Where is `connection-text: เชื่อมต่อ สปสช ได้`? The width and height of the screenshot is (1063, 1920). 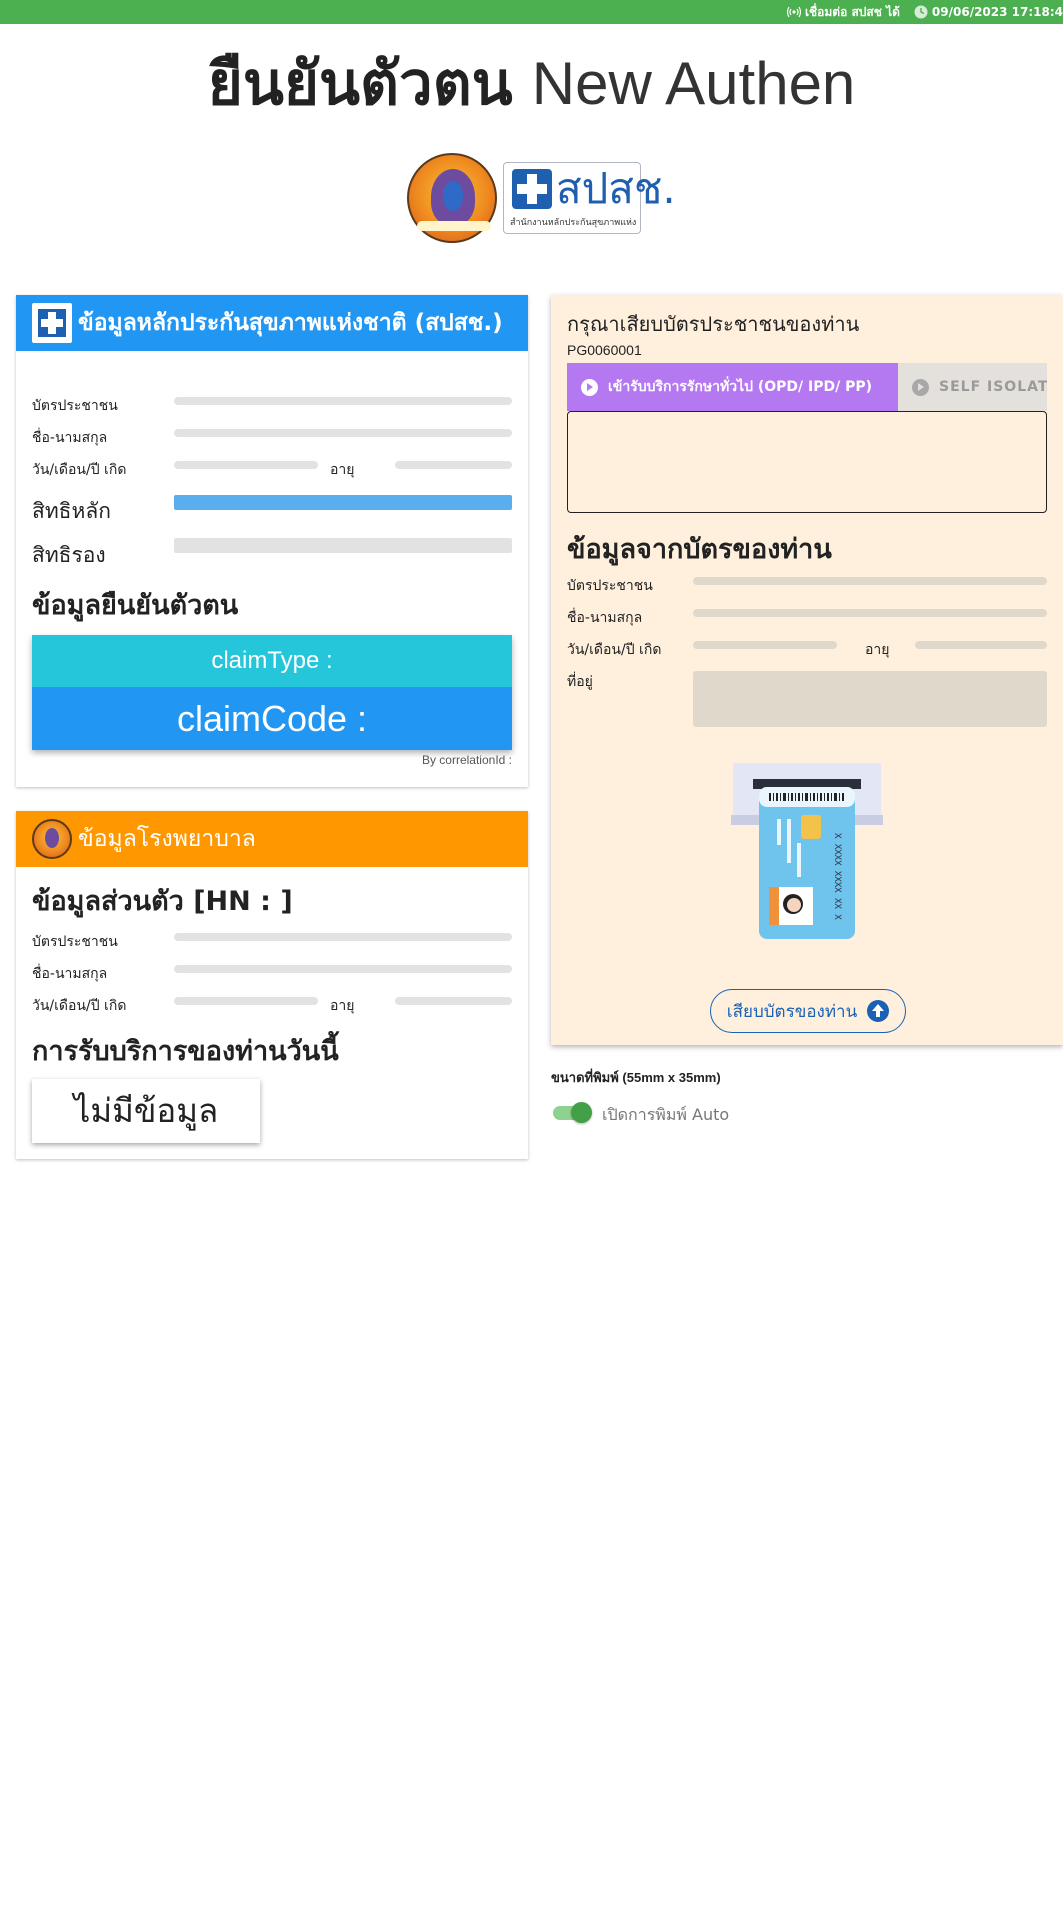
connection-text: เชื่อมต่อ สปสช ได้ is located at coordinates (852, 11).